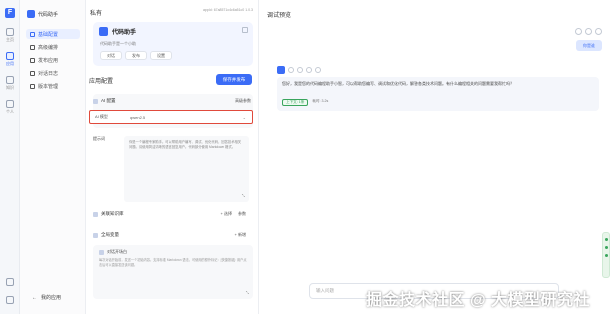 The height and width of the screenshot is (314, 612). Describe the element at coordinates (48, 73) in the screenshot. I see `subnav-item-label: 对话日志` at that location.